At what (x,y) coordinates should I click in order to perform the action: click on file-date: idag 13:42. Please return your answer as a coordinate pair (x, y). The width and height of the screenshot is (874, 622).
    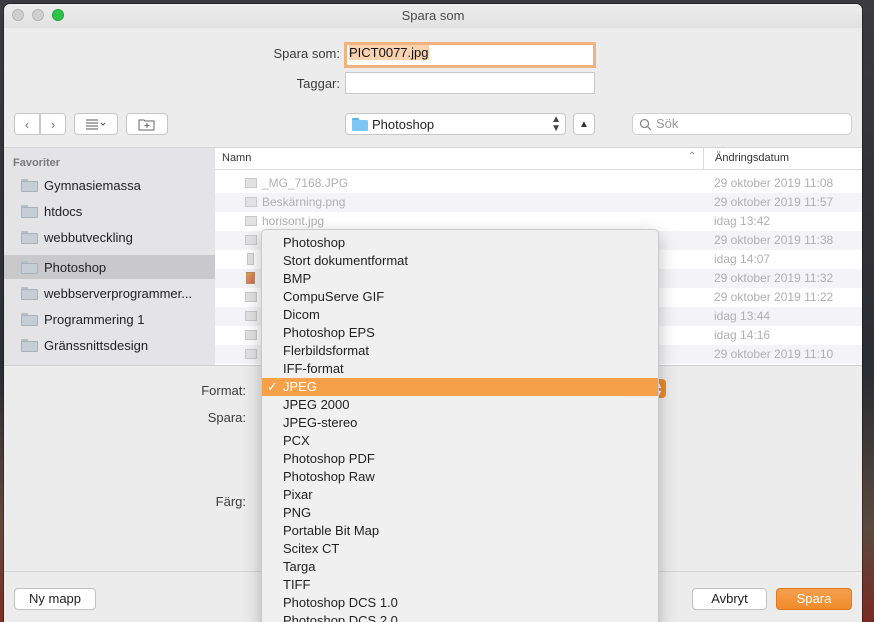
    Looking at the image, I should click on (742, 221).